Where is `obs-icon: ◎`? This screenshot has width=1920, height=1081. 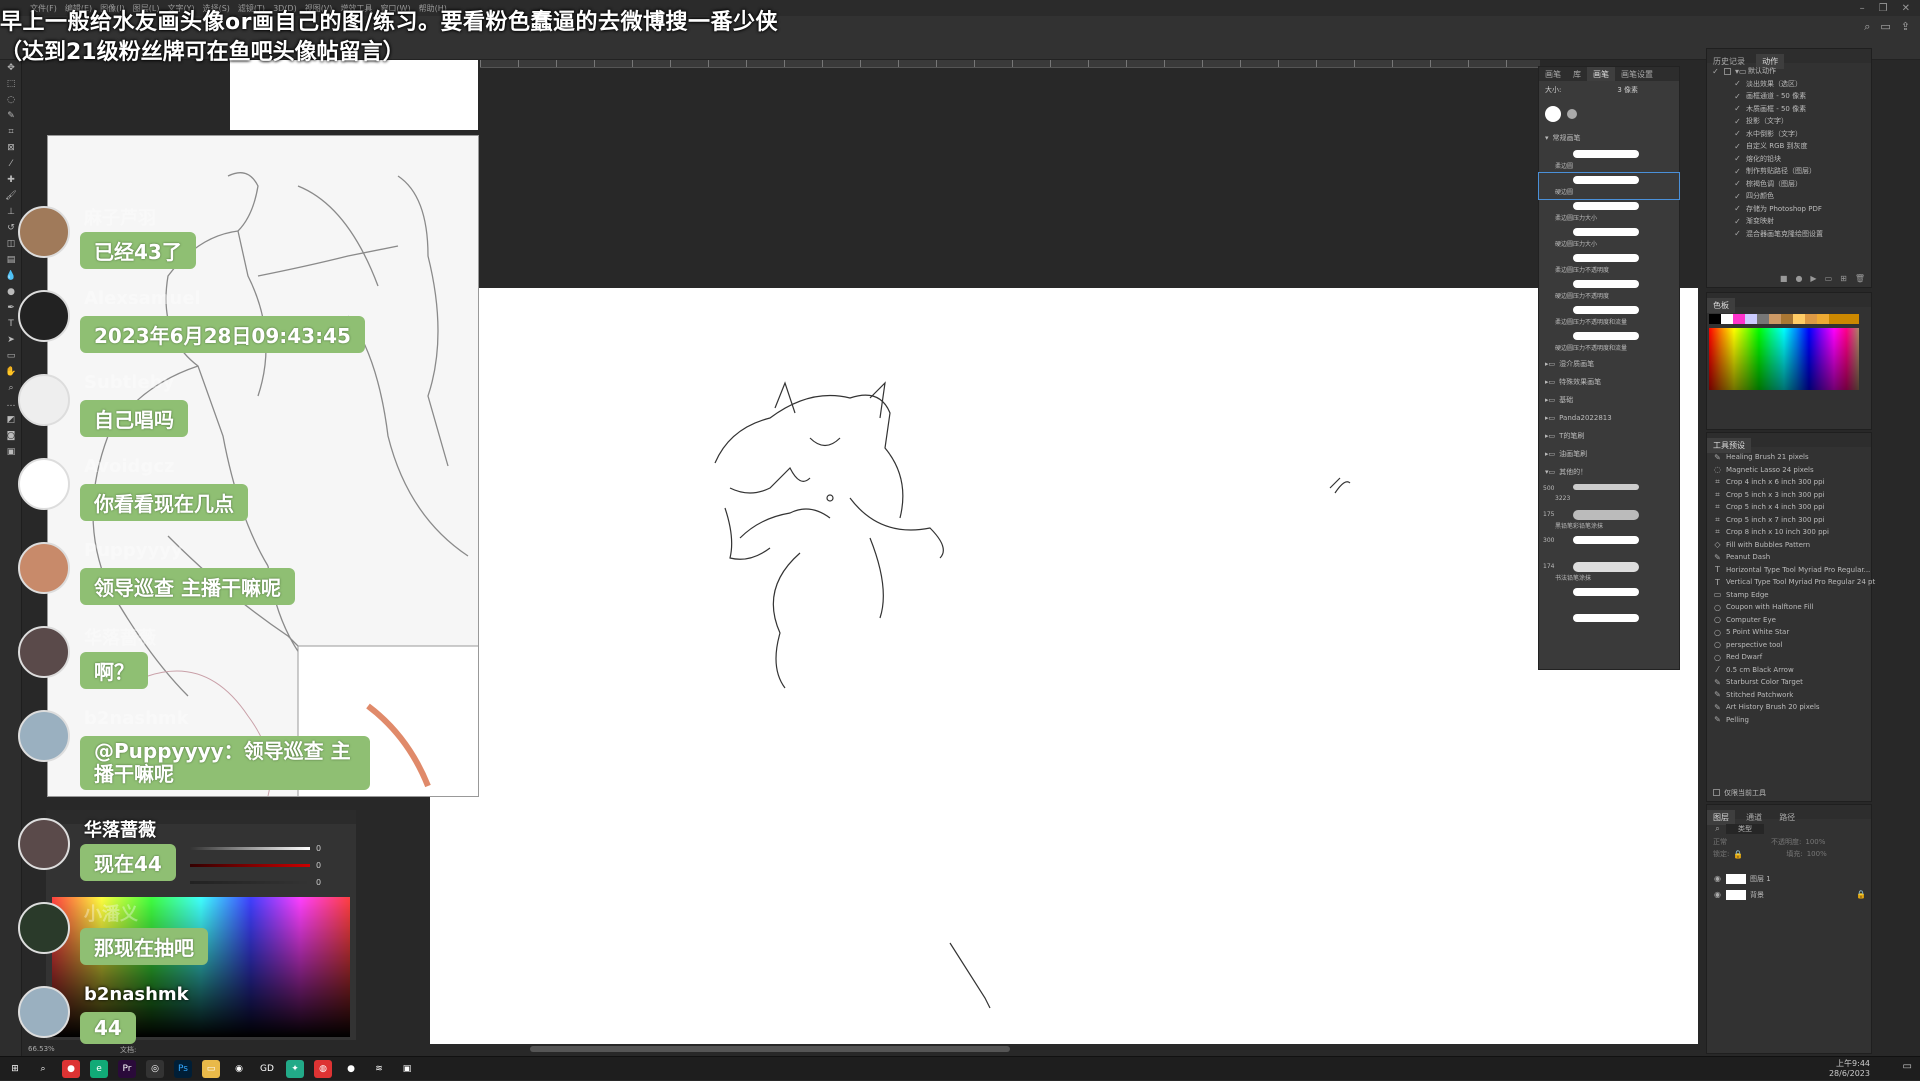
obs-icon: ◎ is located at coordinates (155, 1069).